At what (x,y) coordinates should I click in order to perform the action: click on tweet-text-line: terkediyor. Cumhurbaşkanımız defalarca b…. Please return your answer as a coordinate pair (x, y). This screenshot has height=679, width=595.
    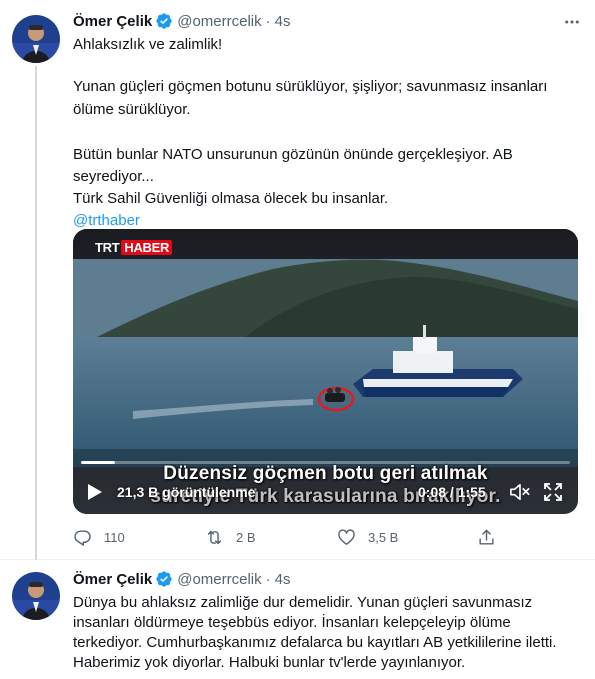
    Looking at the image, I should click on (315, 642).